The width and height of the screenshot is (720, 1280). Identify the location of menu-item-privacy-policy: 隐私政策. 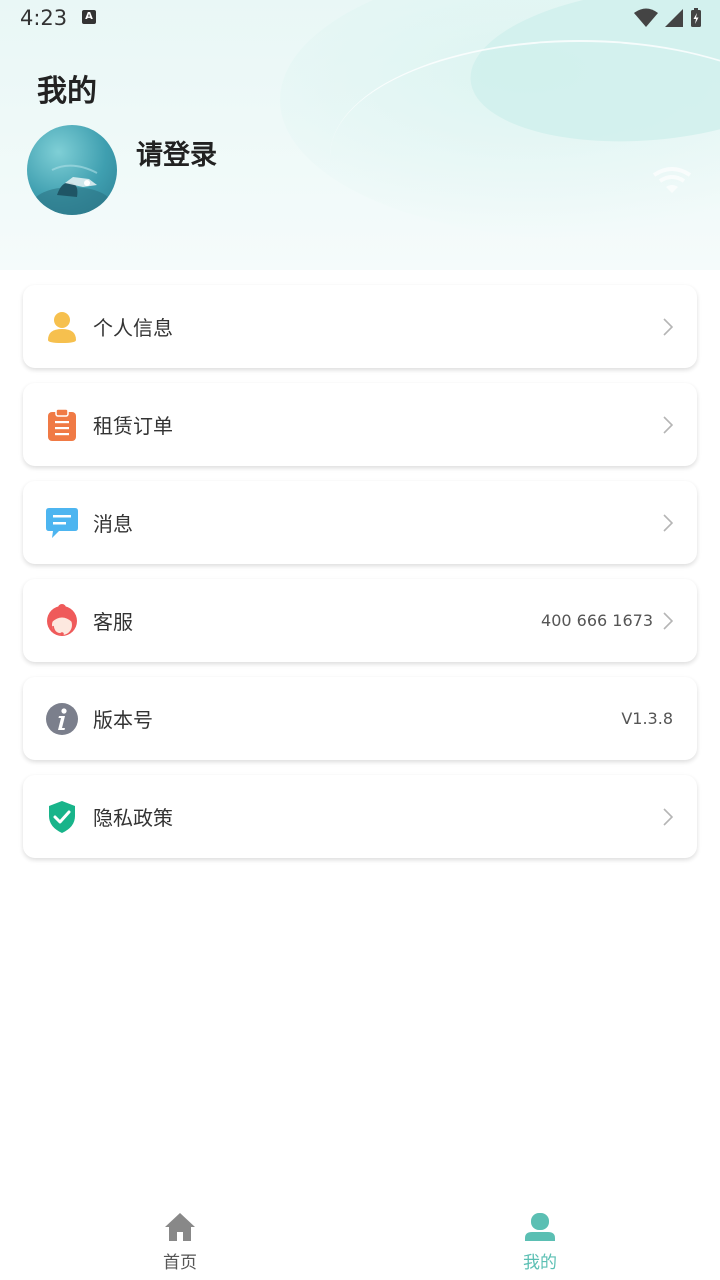
(360, 816).